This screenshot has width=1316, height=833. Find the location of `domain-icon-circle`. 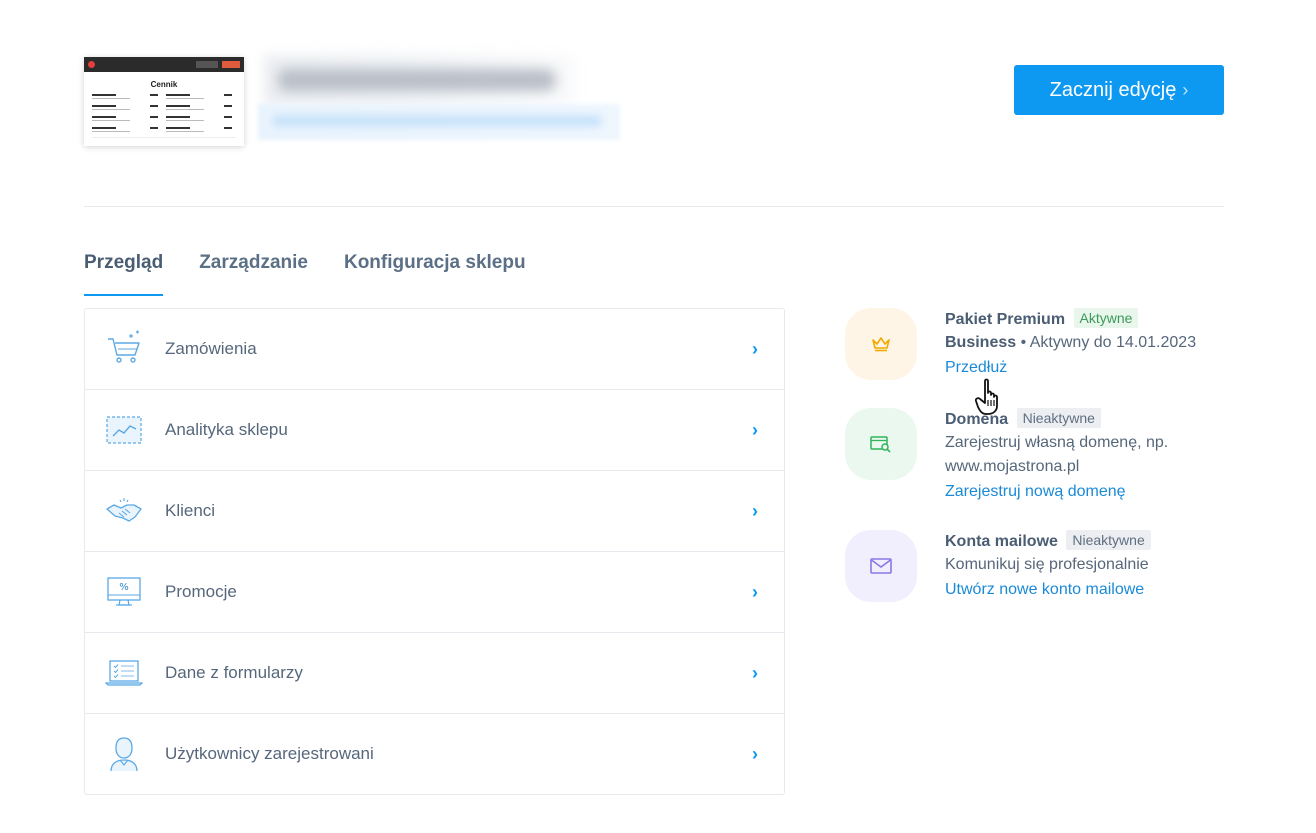

domain-icon-circle is located at coordinates (881, 444).